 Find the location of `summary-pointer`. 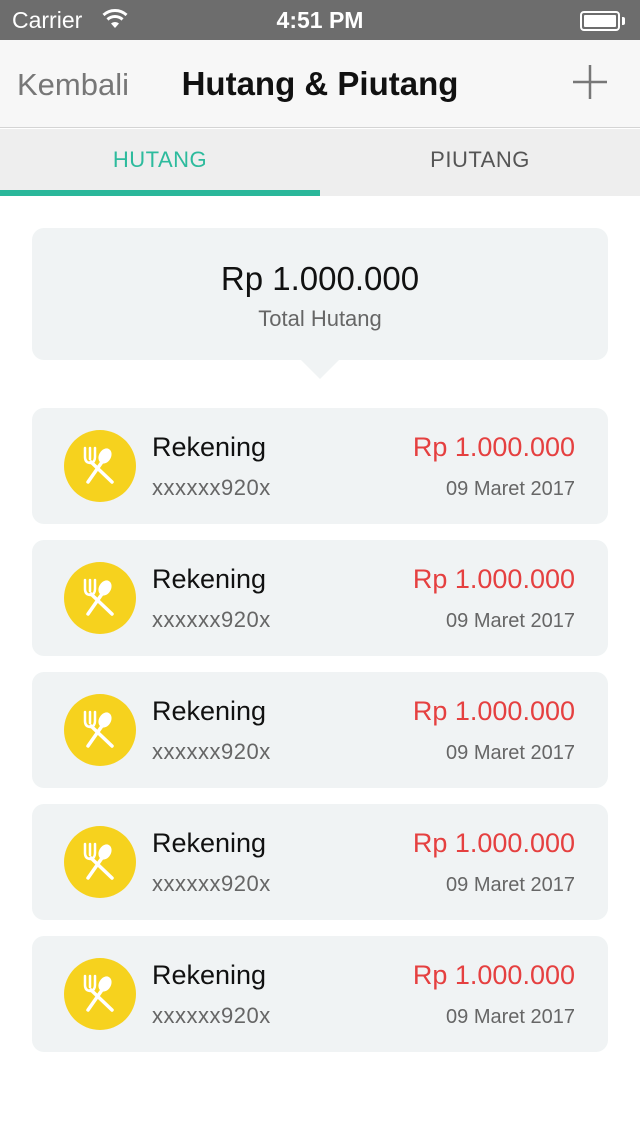

summary-pointer is located at coordinates (320, 369).